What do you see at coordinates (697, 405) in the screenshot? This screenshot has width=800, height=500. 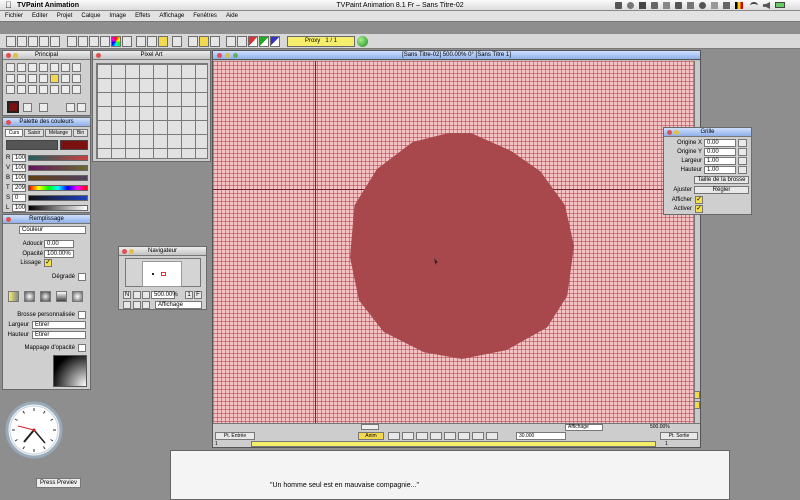 I see `side-marker-b` at bounding box center [697, 405].